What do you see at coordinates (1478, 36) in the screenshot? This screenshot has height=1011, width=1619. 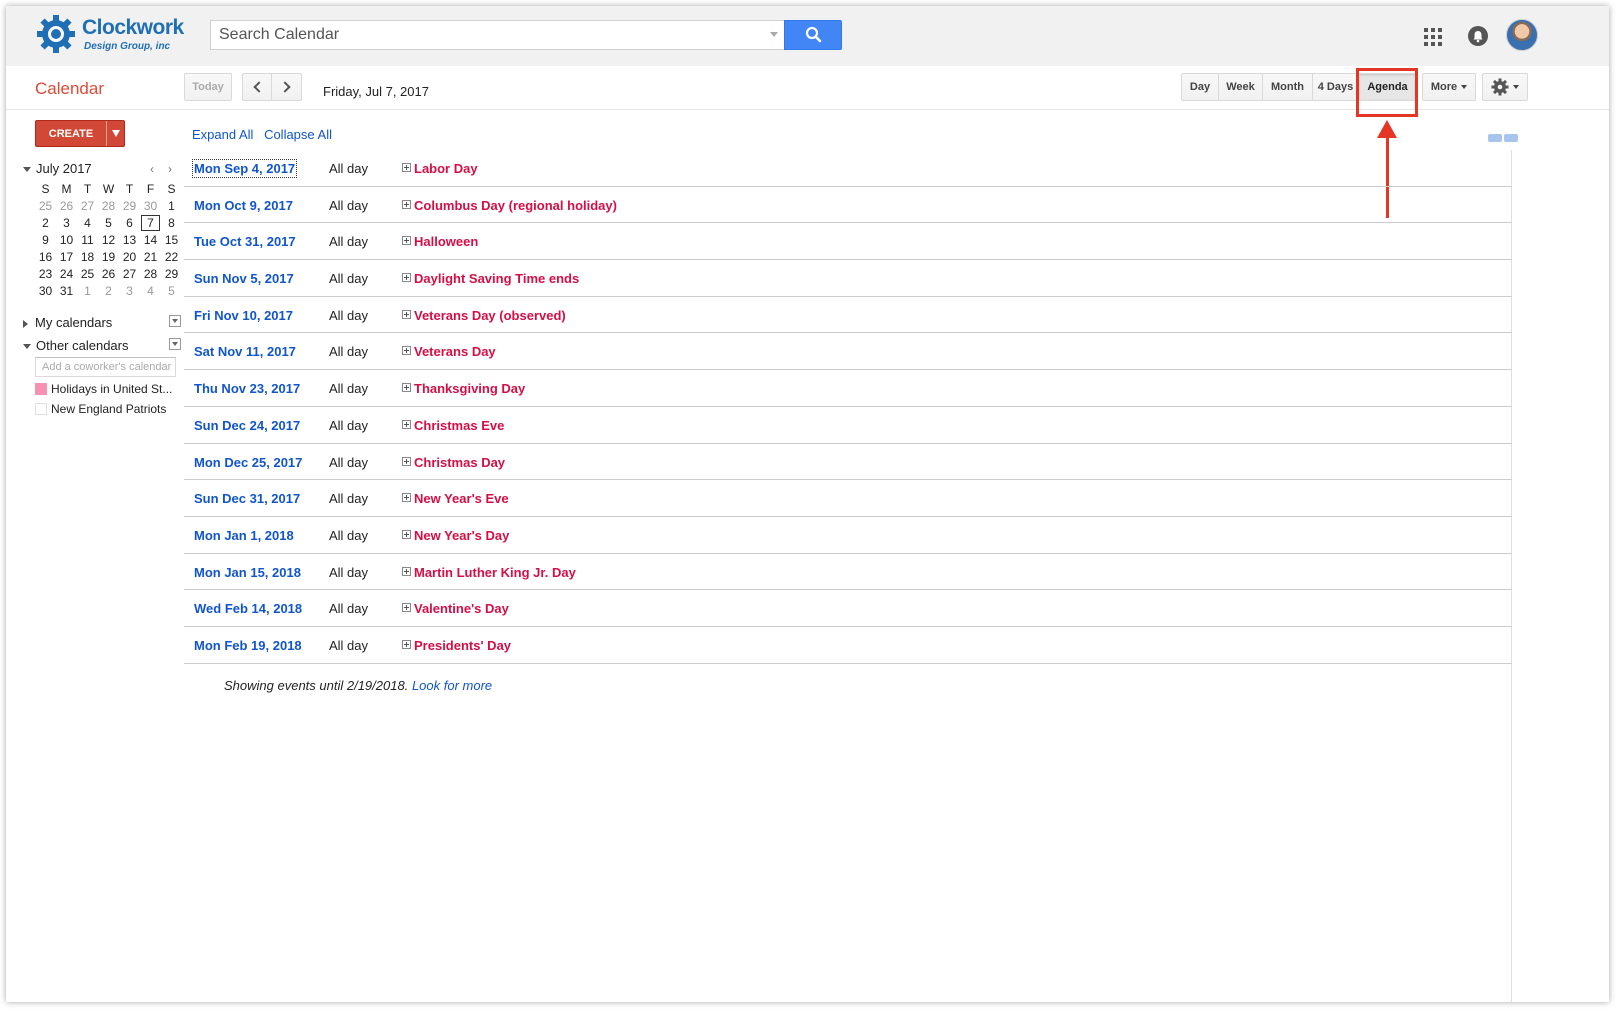 I see `notifications-bell-icon` at bounding box center [1478, 36].